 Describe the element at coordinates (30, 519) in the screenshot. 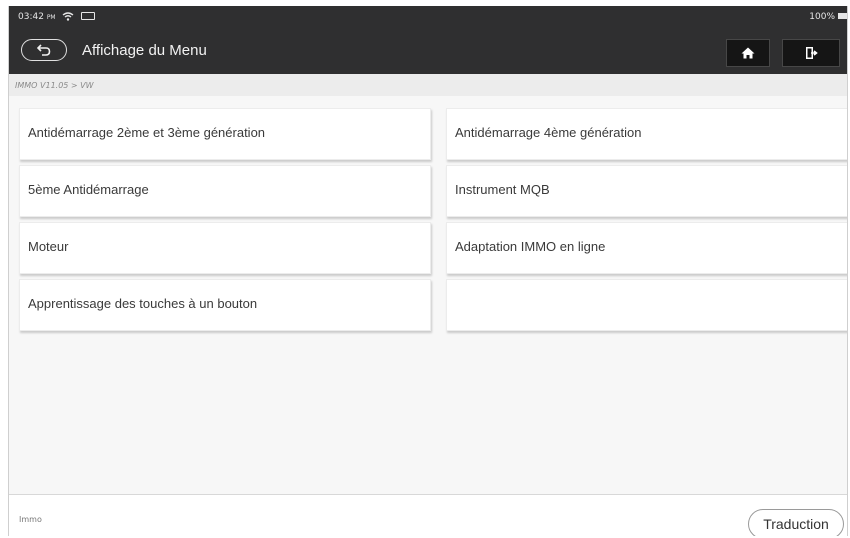

I see `footer-label: Immo` at that location.